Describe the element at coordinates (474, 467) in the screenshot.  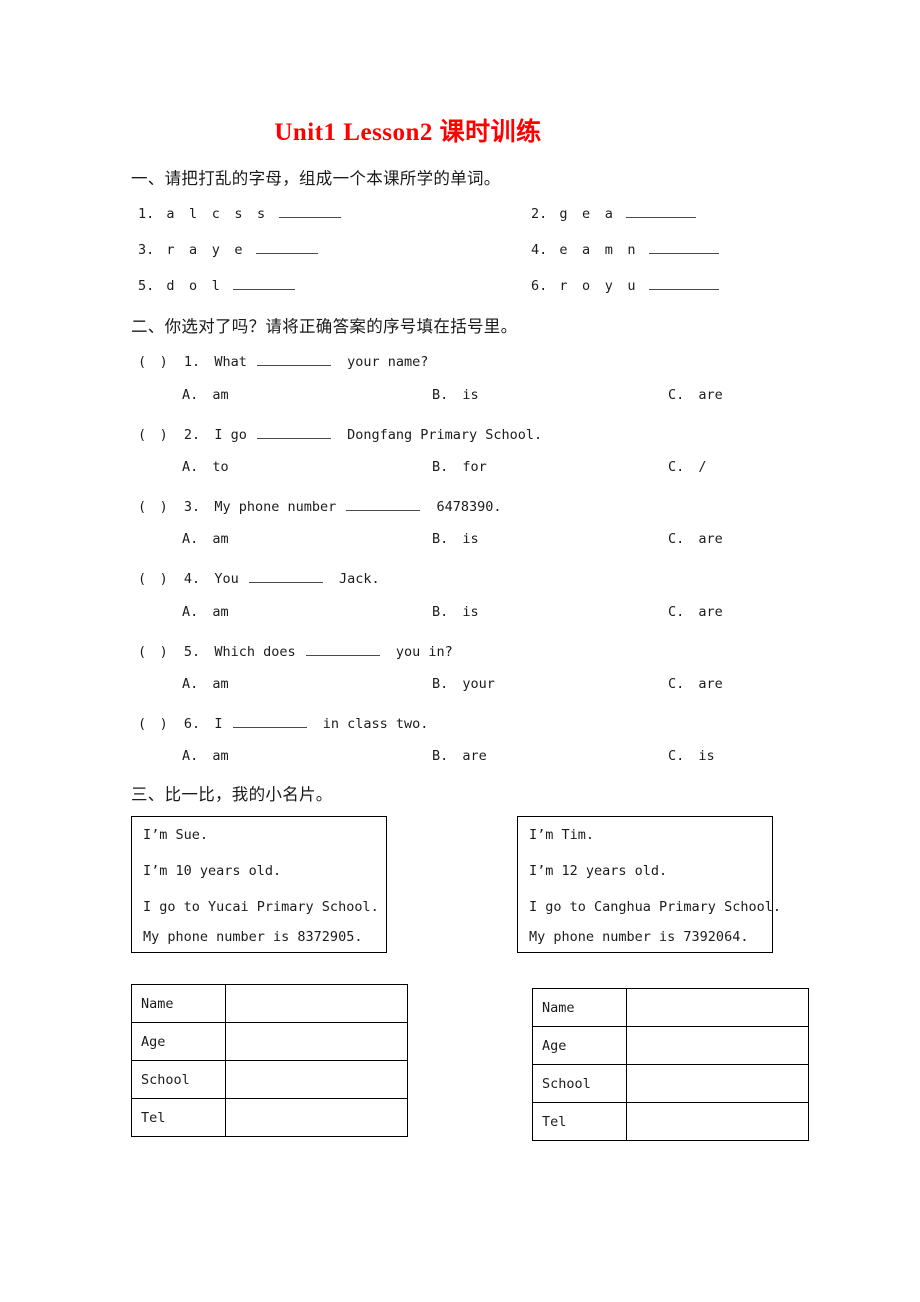
I see `question-2-option-b-text: for` at that location.